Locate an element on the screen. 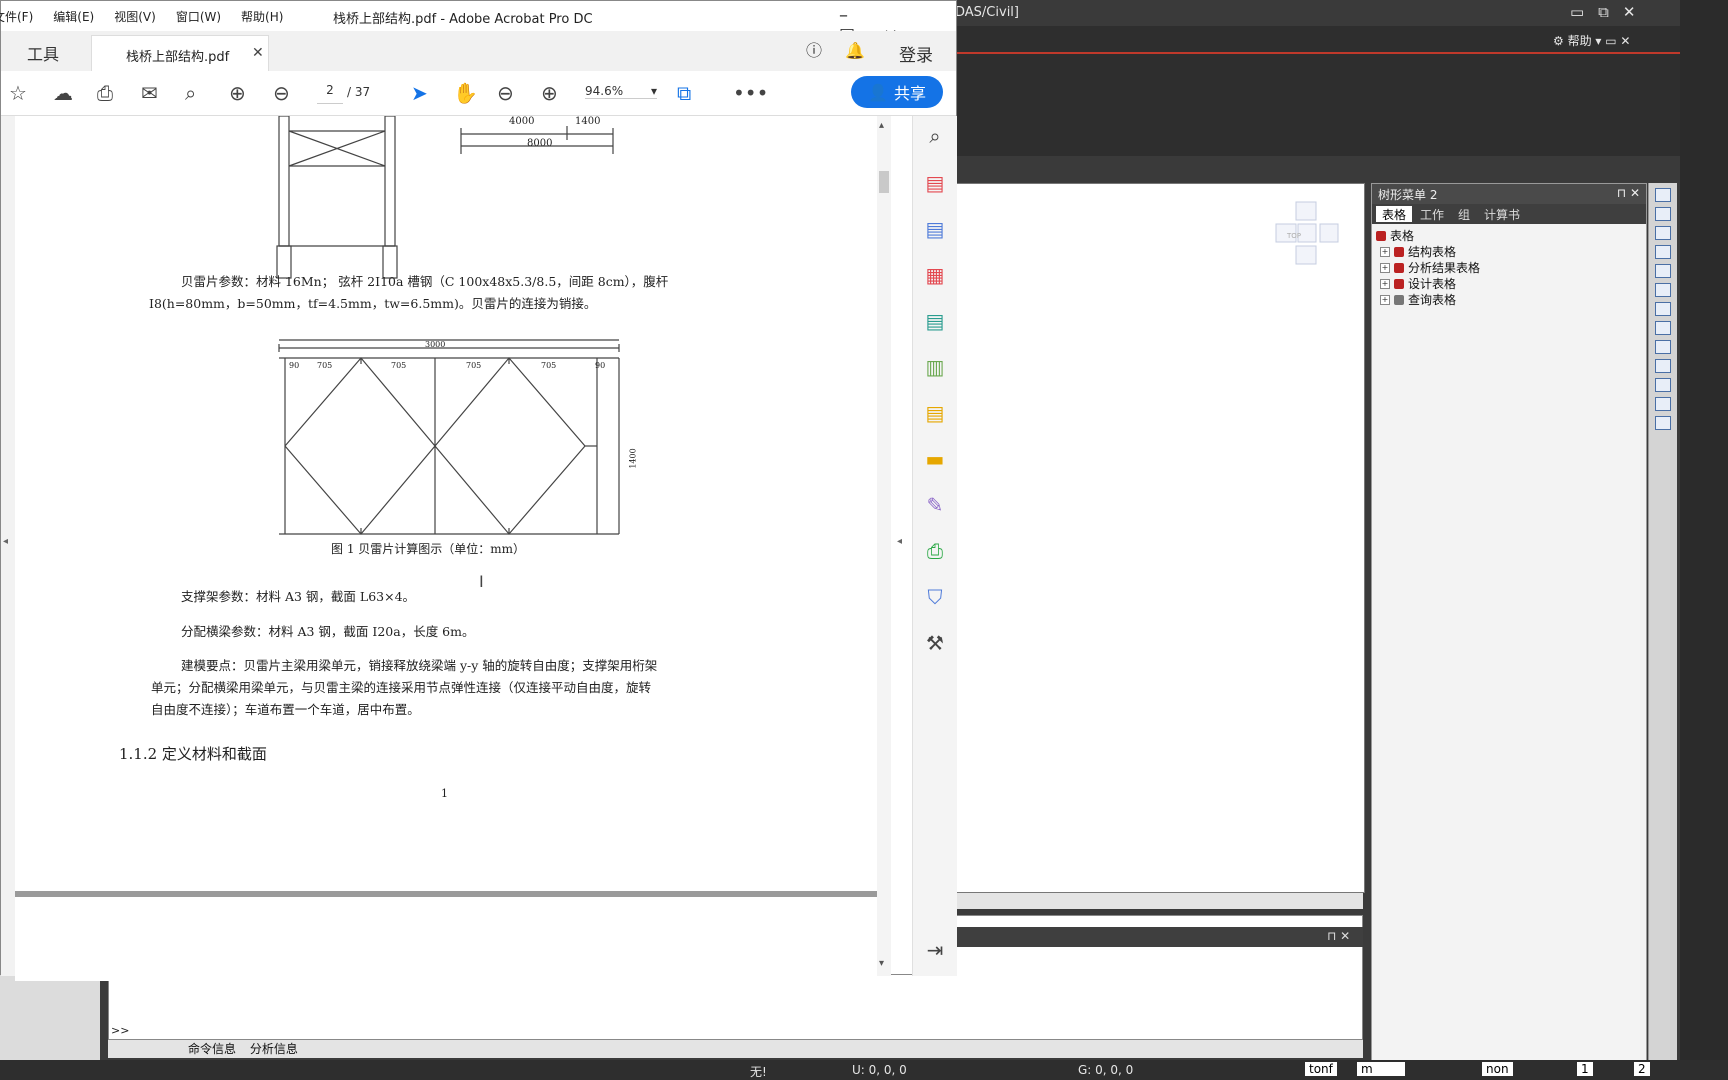 This screenshot has height=1080, width=1728. bell-icon: 🔔 is located at coordinates (855, 50).